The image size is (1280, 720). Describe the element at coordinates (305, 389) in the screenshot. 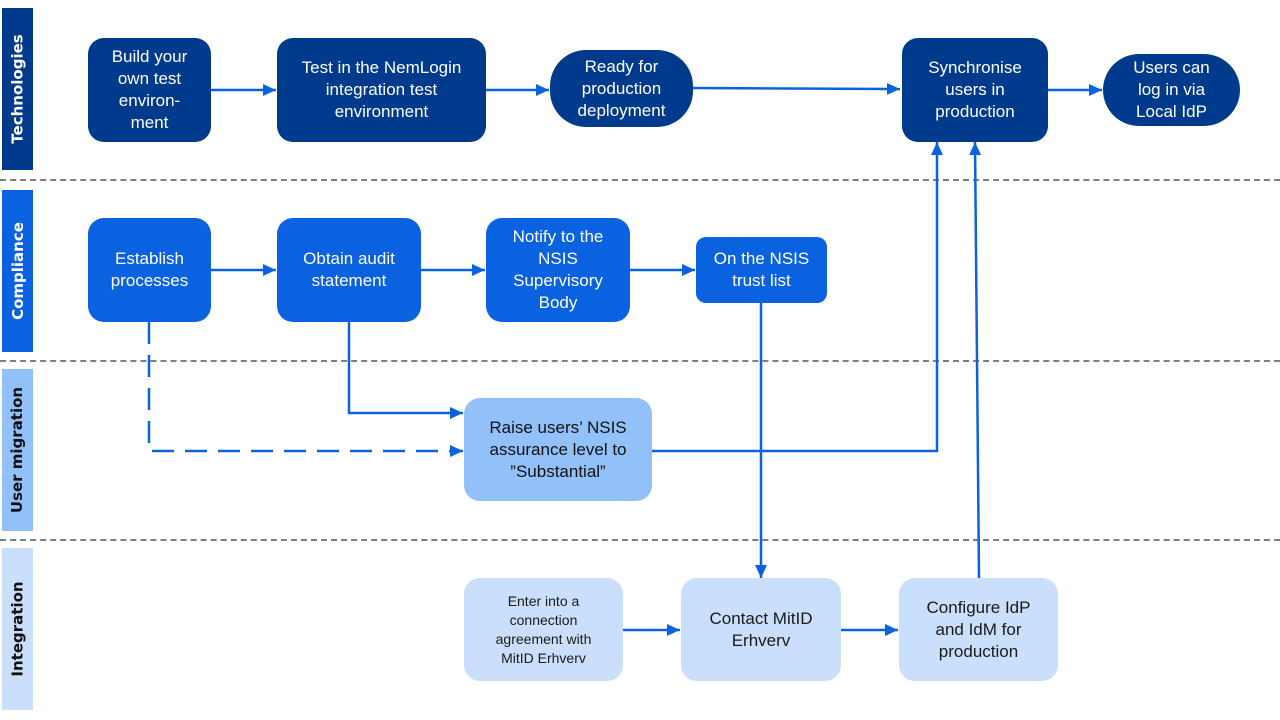

I see `edge-establish-to-raise-dashed` at that location.